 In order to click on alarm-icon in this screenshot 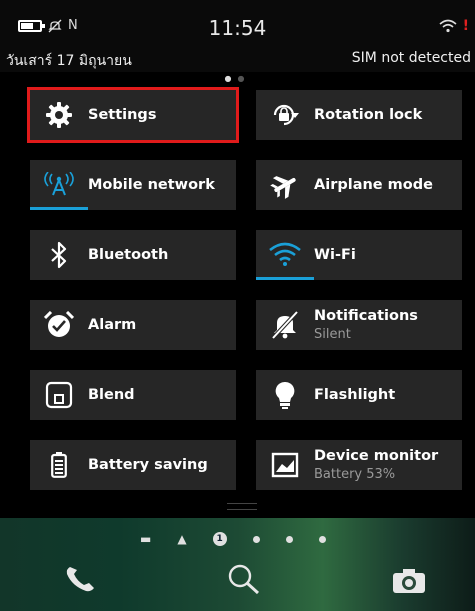, I will do `click(59, 325)`.